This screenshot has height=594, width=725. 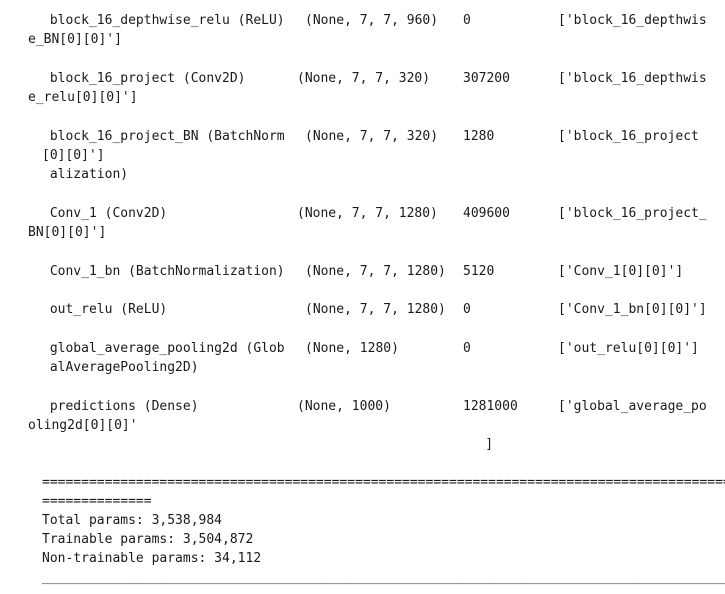 I want to click on non-trainable-params: Non-trainable params: 34,112, so click(x=152, y=558).